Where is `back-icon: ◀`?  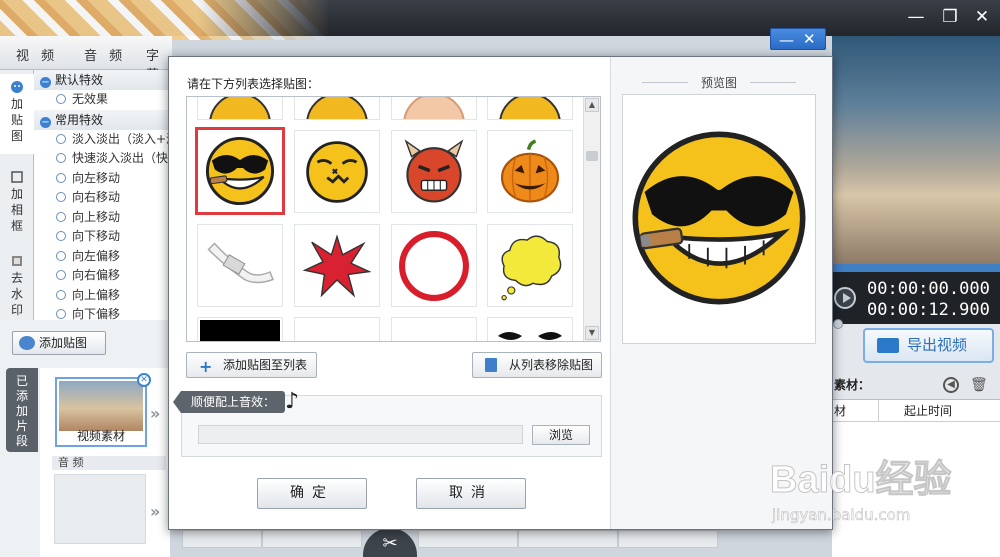 back-icon: ◀ is located at coordinates (951, 385).